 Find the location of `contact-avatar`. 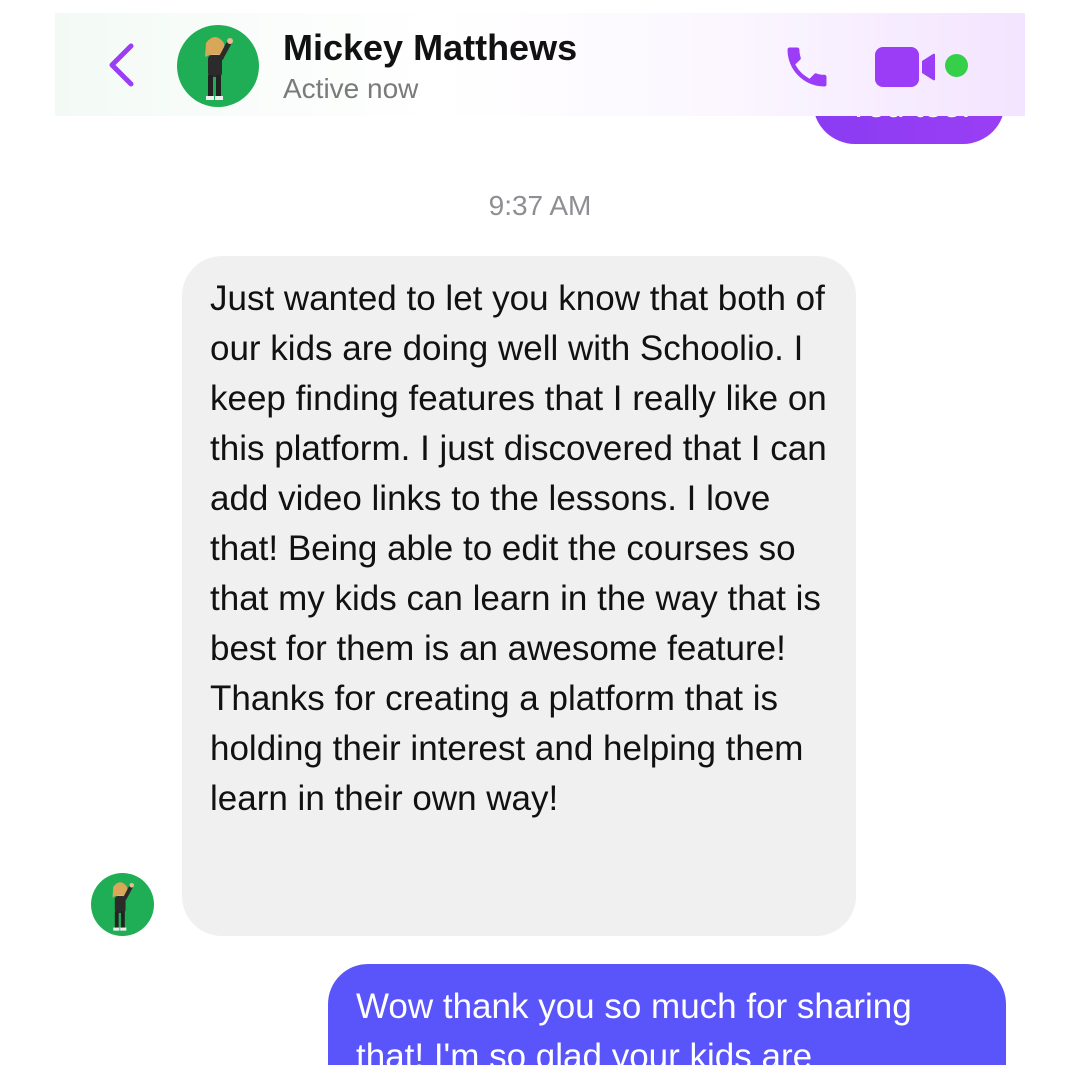

contact-avatar is located at coordinates (218, 66).